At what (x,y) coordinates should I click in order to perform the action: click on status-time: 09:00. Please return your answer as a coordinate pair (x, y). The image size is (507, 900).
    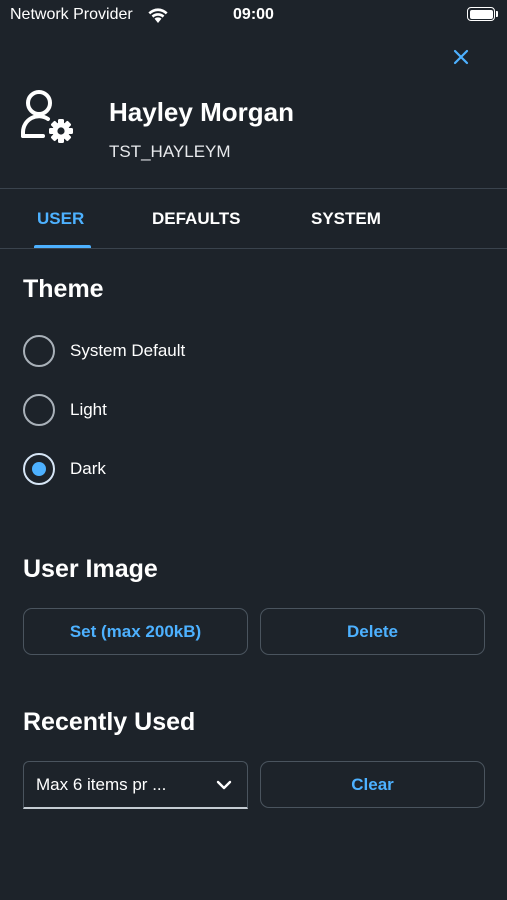
    Looking at the image, I should click on (253, 14).